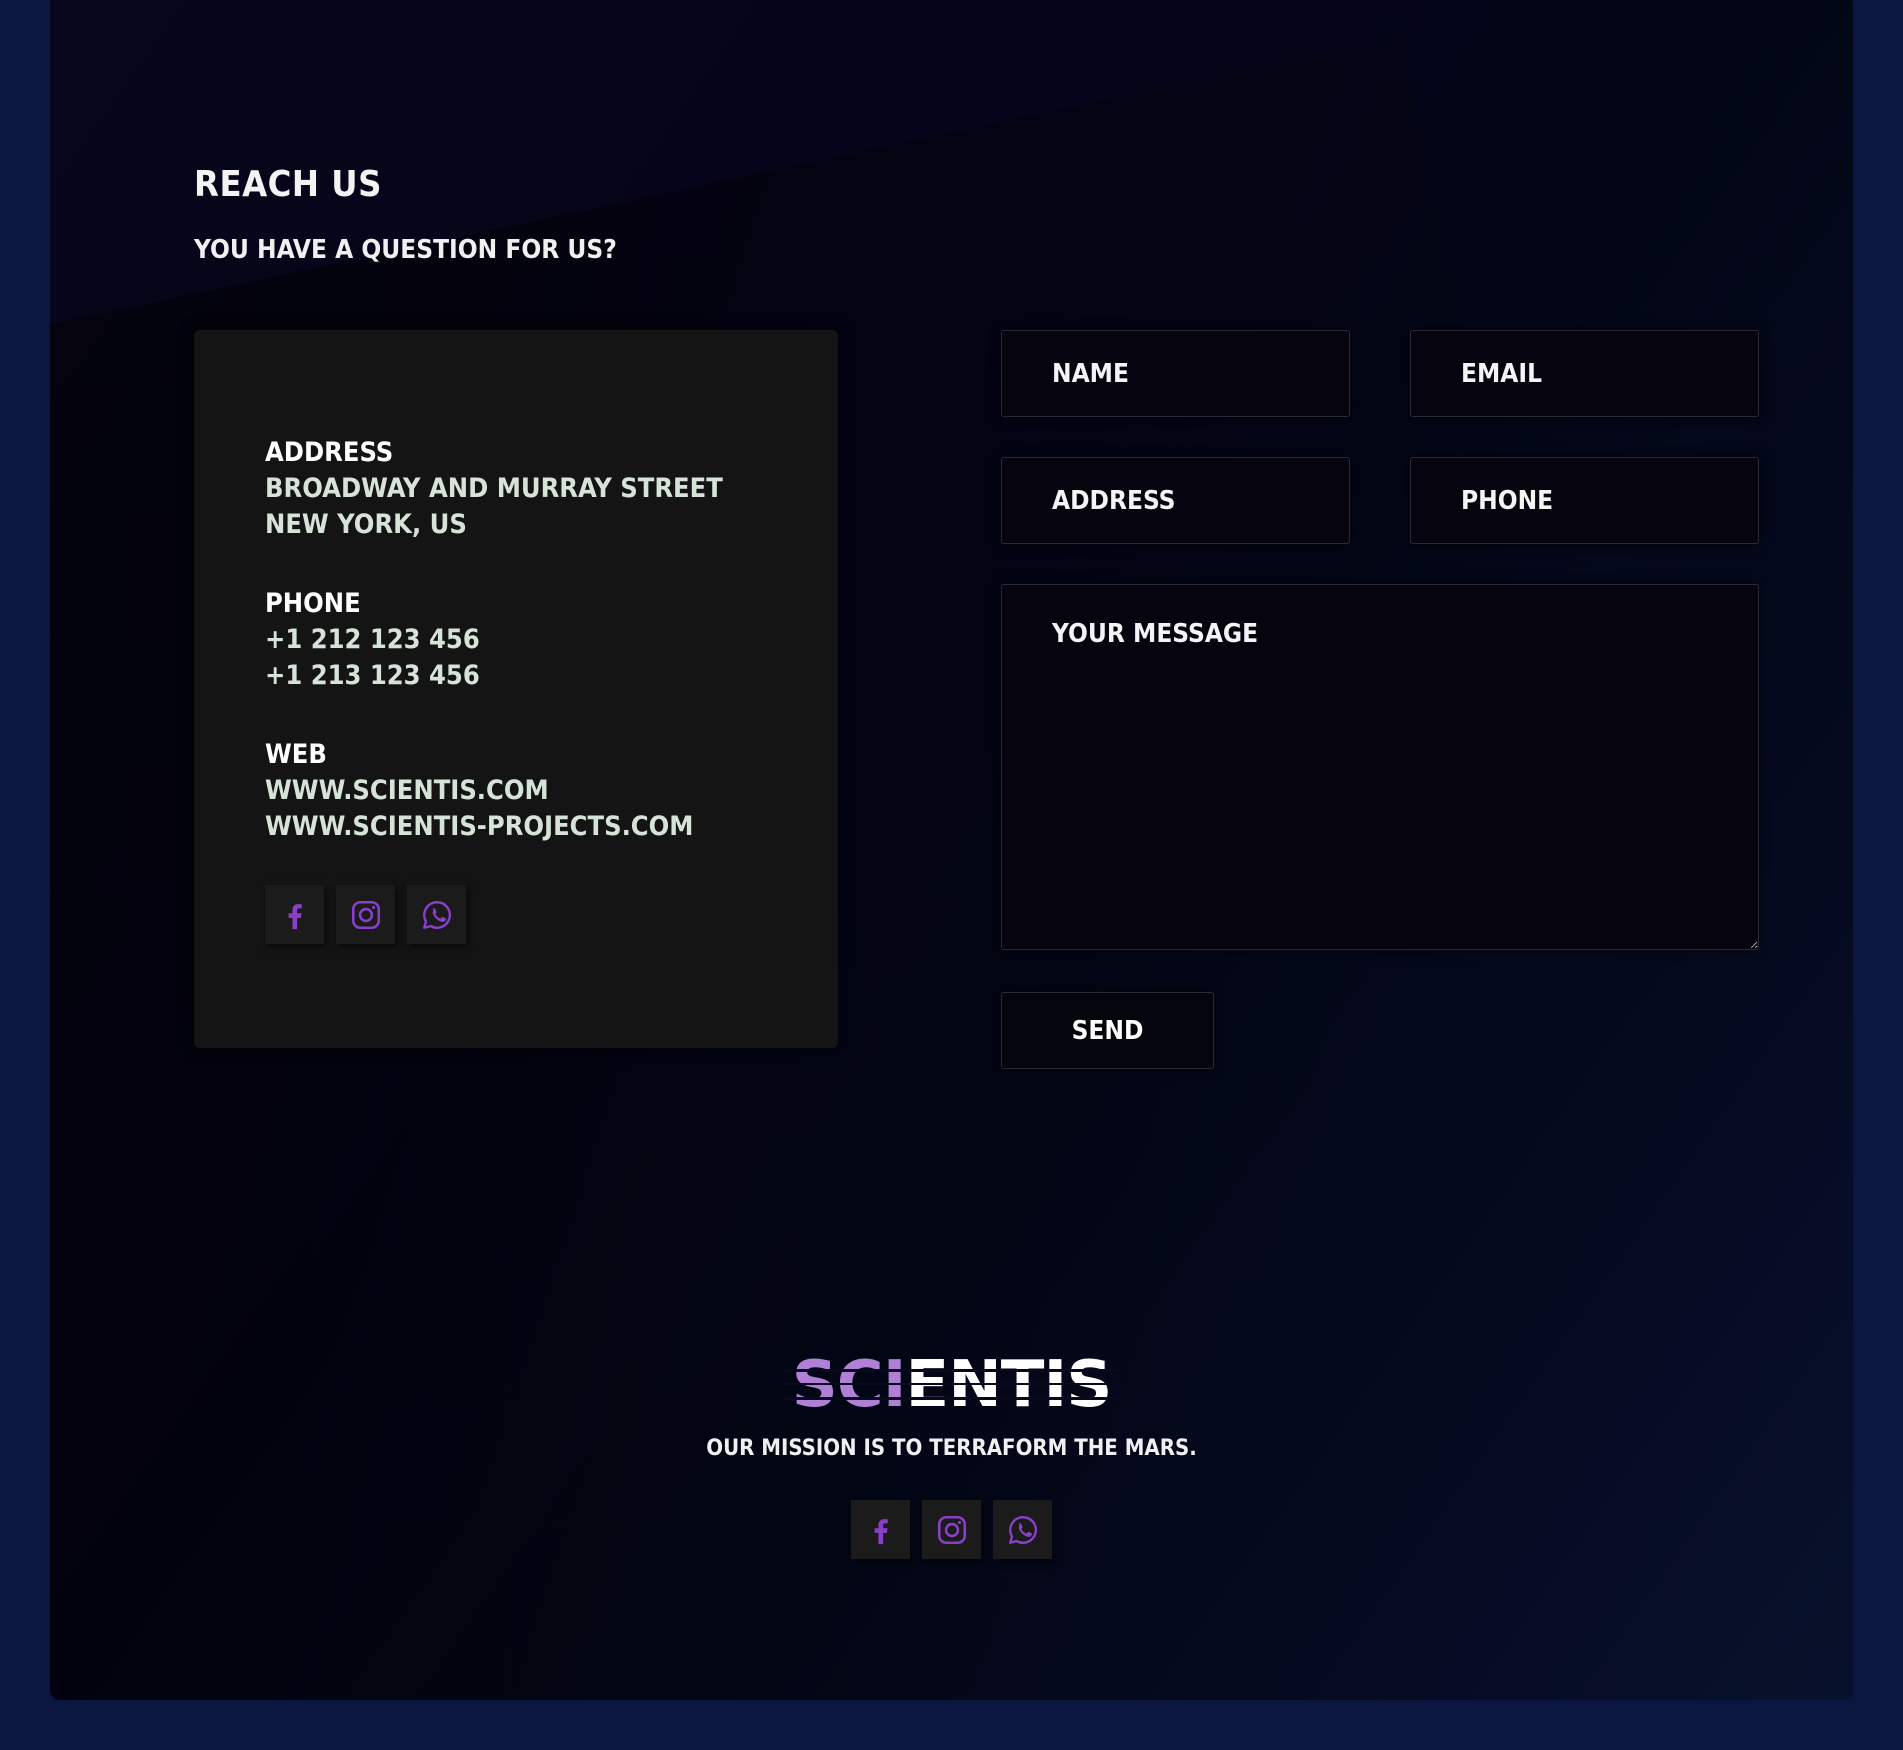 The image size is (1903, 1750). What do you see at coordinates (1107, 1030) in the screenshot?
I see `send-button: Send` at bounding box center [1107, 1030].